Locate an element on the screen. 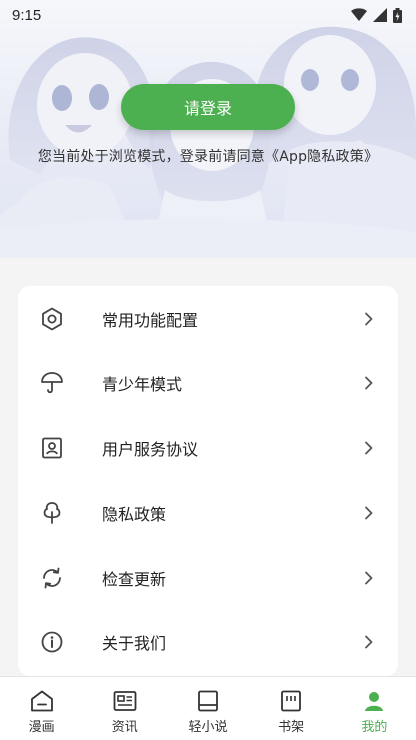 Image resolution: width=416 pixels, height=740 pixels. bookshelf-icon is located at coordinates (291, 701).